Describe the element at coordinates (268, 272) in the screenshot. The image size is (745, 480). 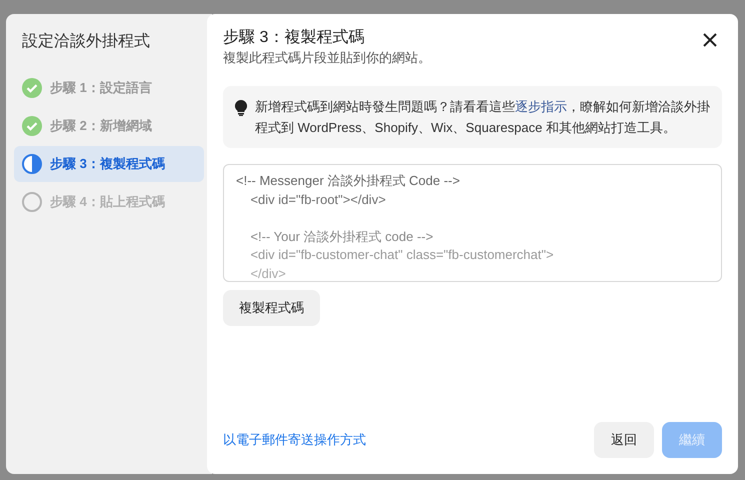
I see `code-line: </div>` at that location.